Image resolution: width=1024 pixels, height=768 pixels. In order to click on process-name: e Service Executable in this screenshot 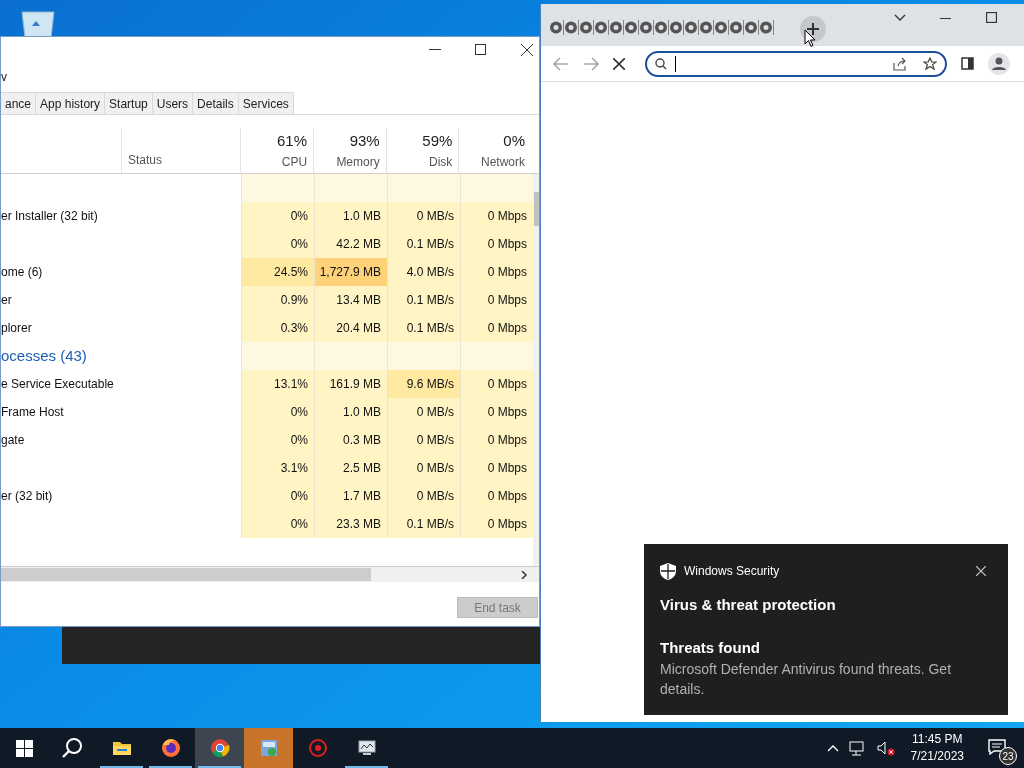, I will do `click(57, 384)`.